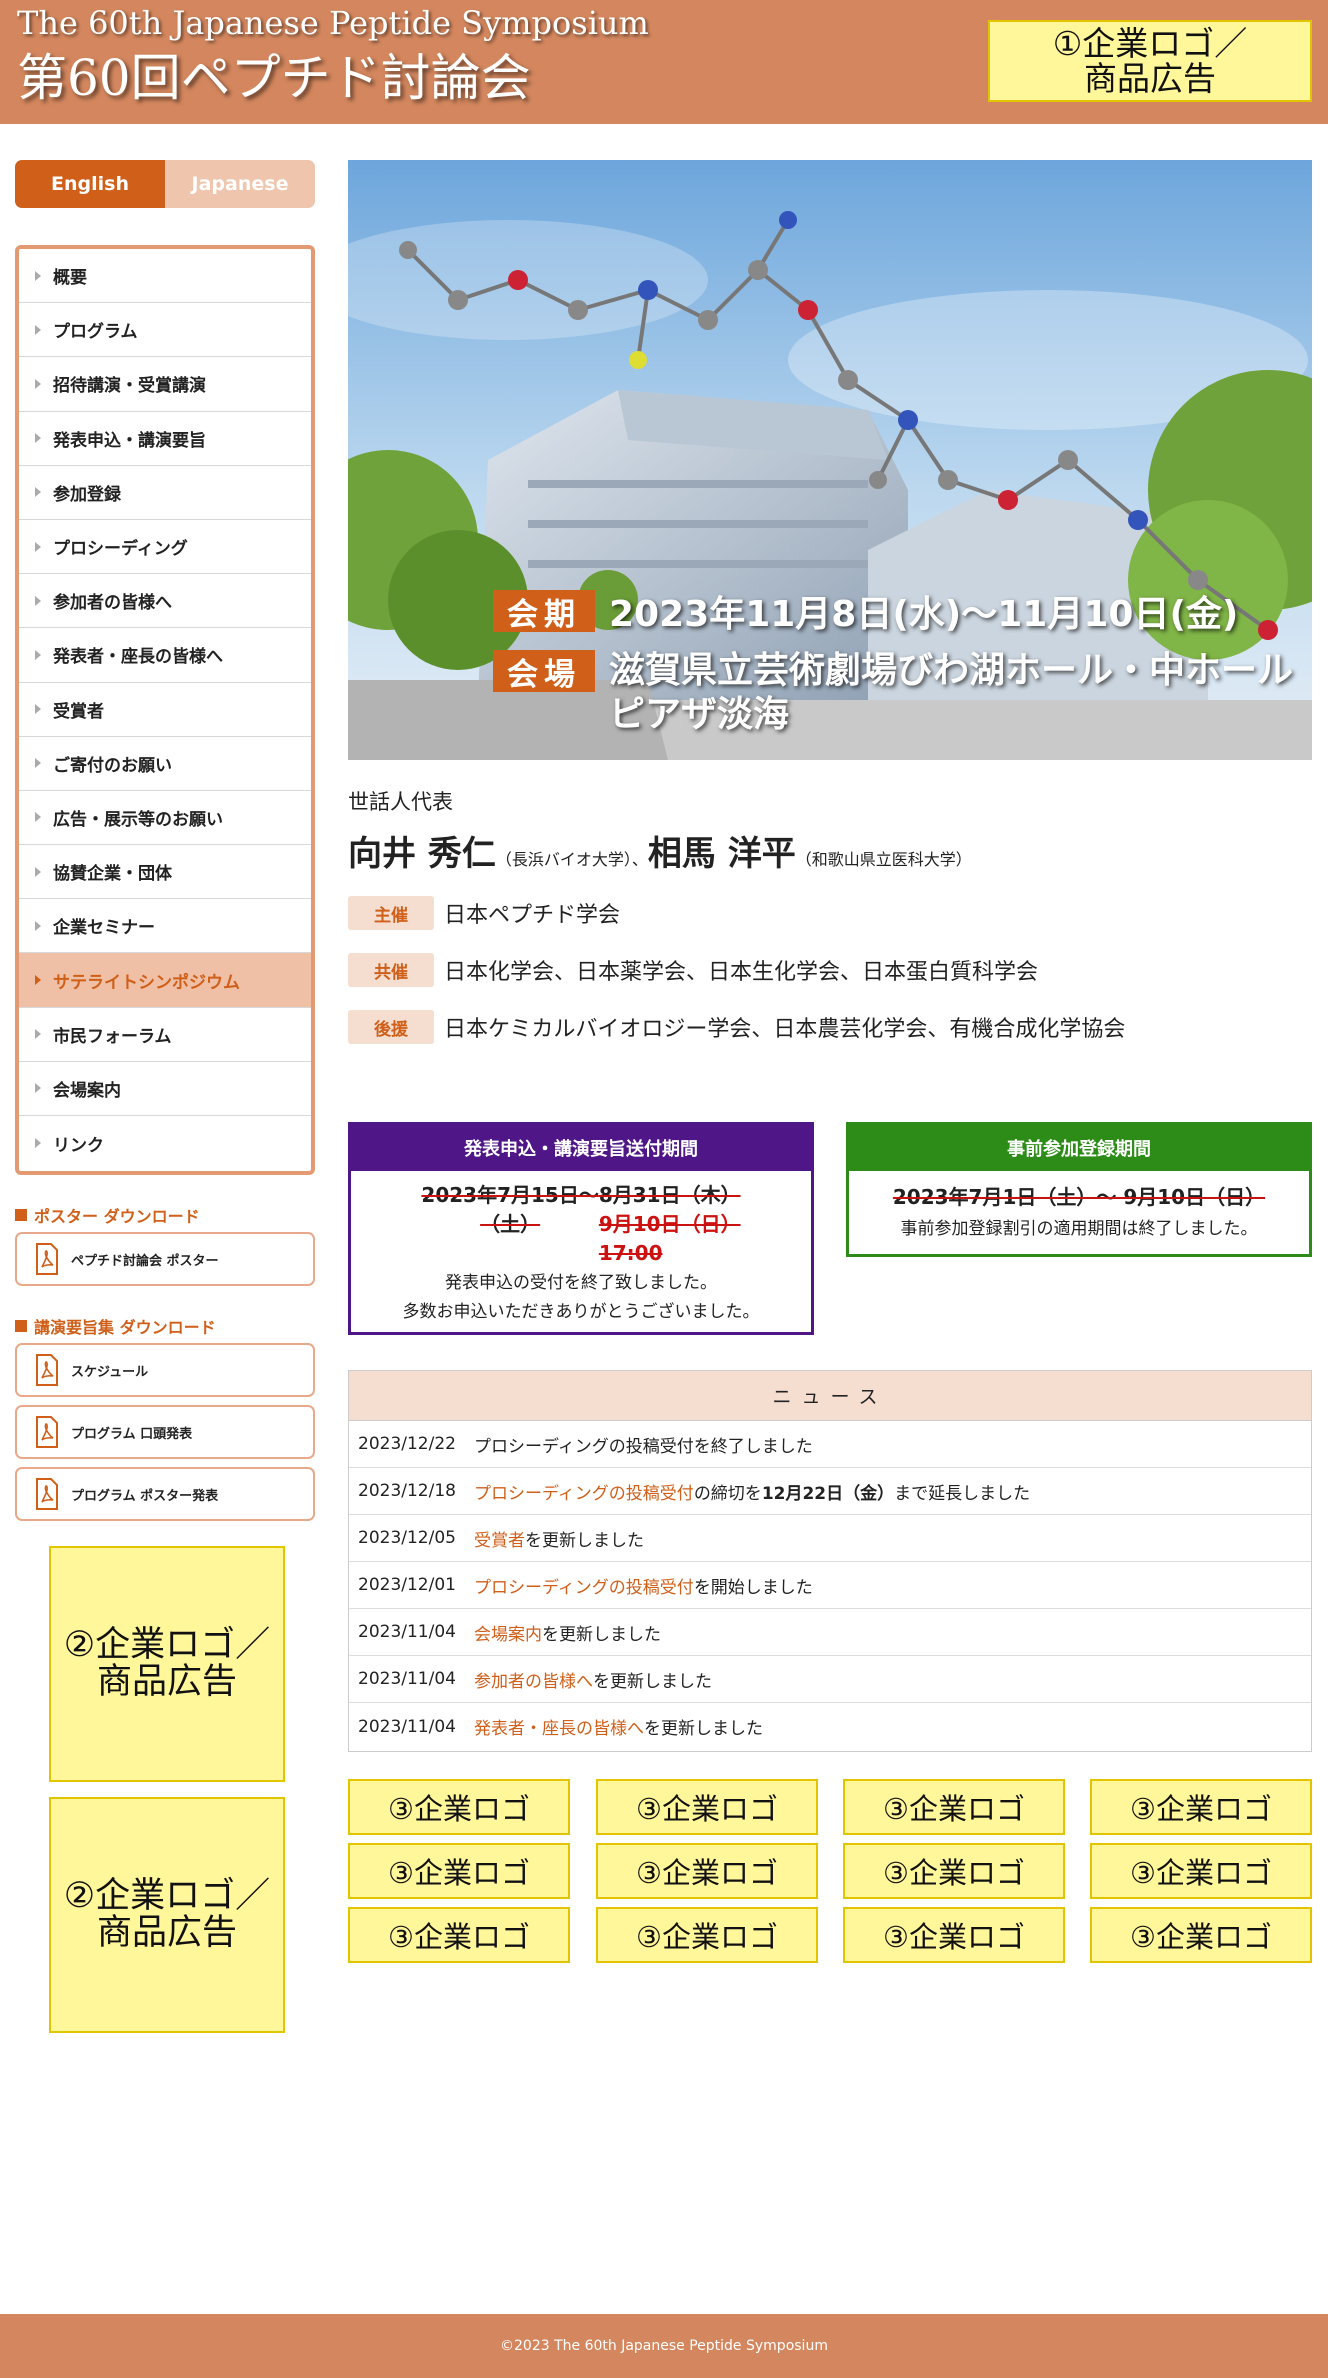 The image size is (1328, 2378). What do you see at coordinates (741, 972) in the screenshot?
I see `cohost-text: 日本化学会、日本薬学会、日本生化学会、日本蛋白質科学会` at bounding box center [741, 972].